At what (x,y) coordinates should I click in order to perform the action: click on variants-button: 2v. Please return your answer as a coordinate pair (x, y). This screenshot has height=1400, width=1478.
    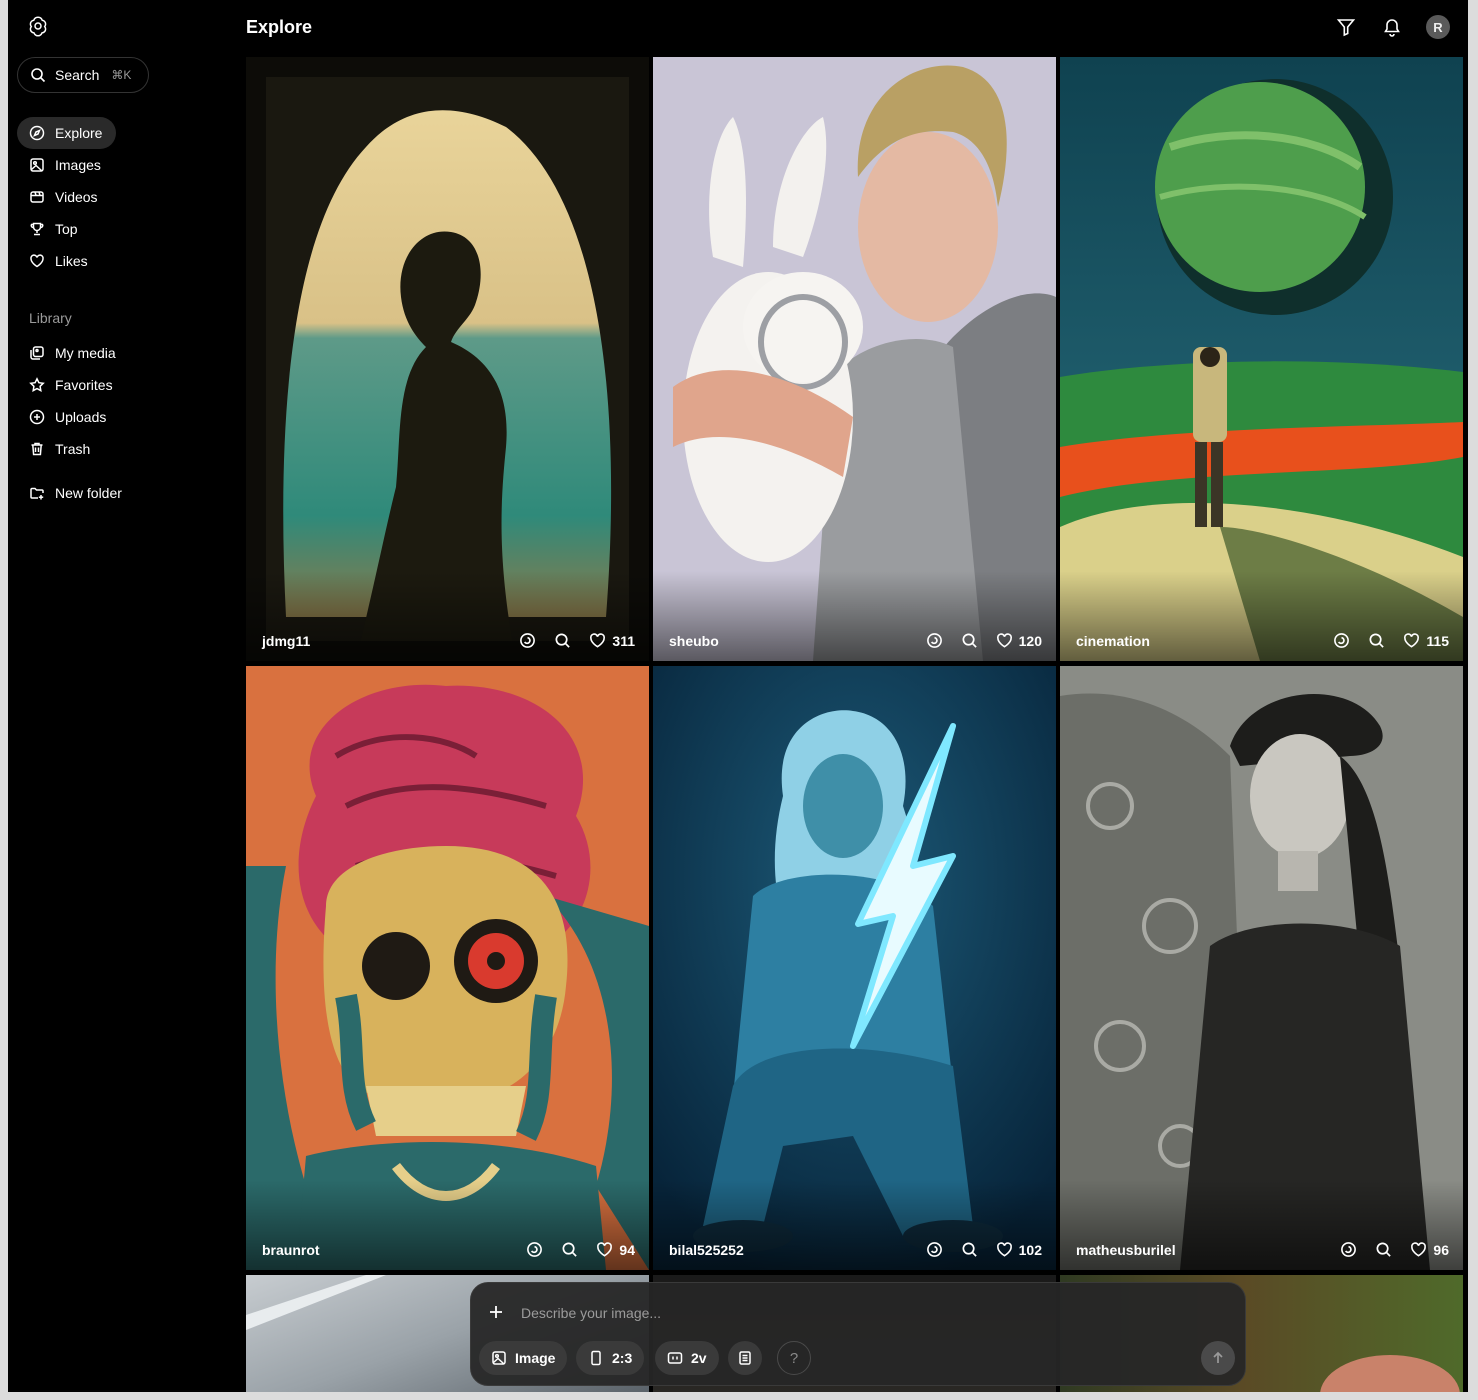
    Looking at the image, I should click on (687, 1358).